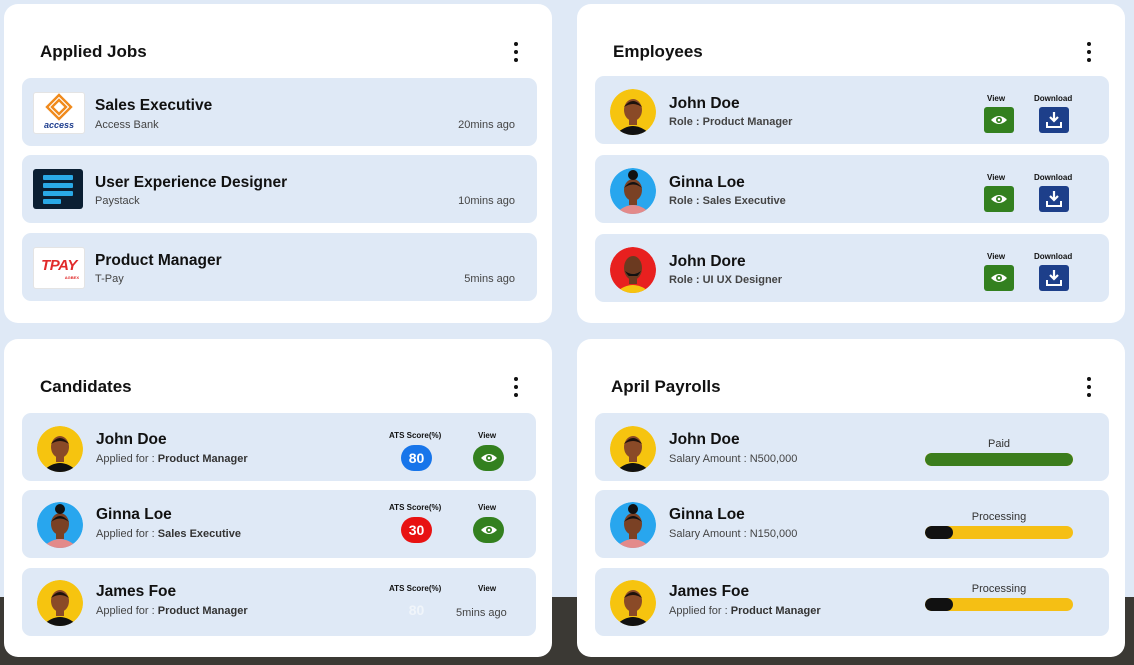 This screenshot has width=1134, height=665. What do you see at coordinates (707, 261) in the screenshot?
I see `employee-name: John Dore` at bounding box center [707, 261].